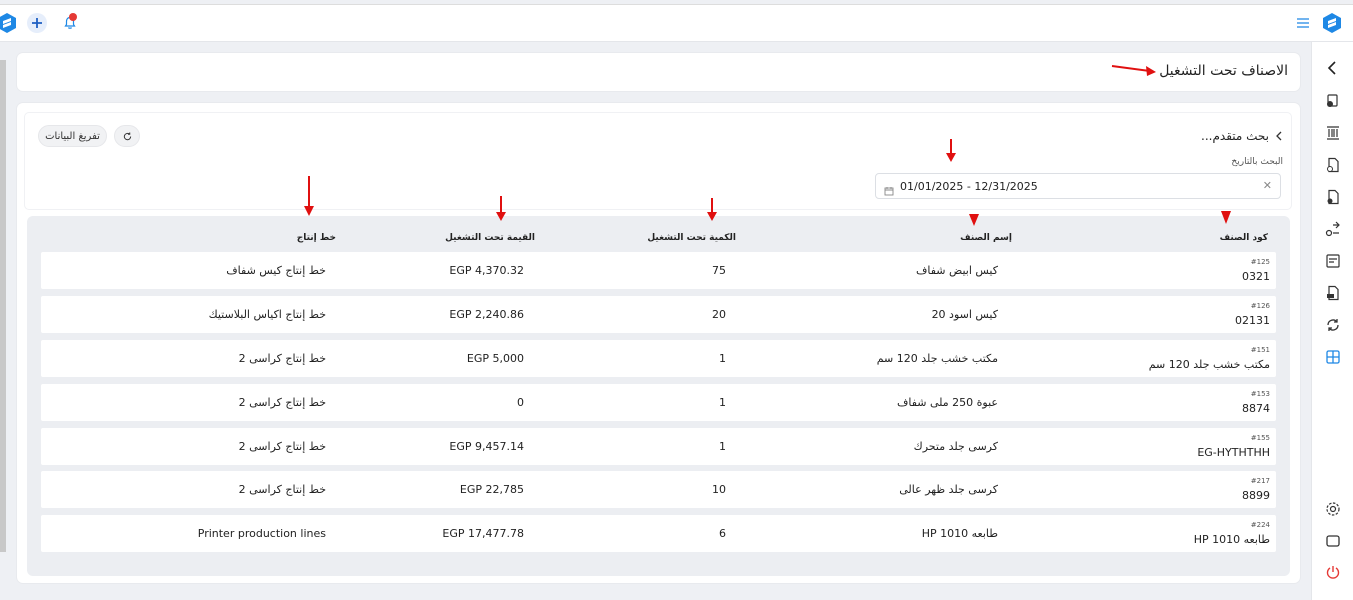  Describe the element at coordinates (316, 238) in the screenshot. I see `header-line: خط إنتاج` at that location.